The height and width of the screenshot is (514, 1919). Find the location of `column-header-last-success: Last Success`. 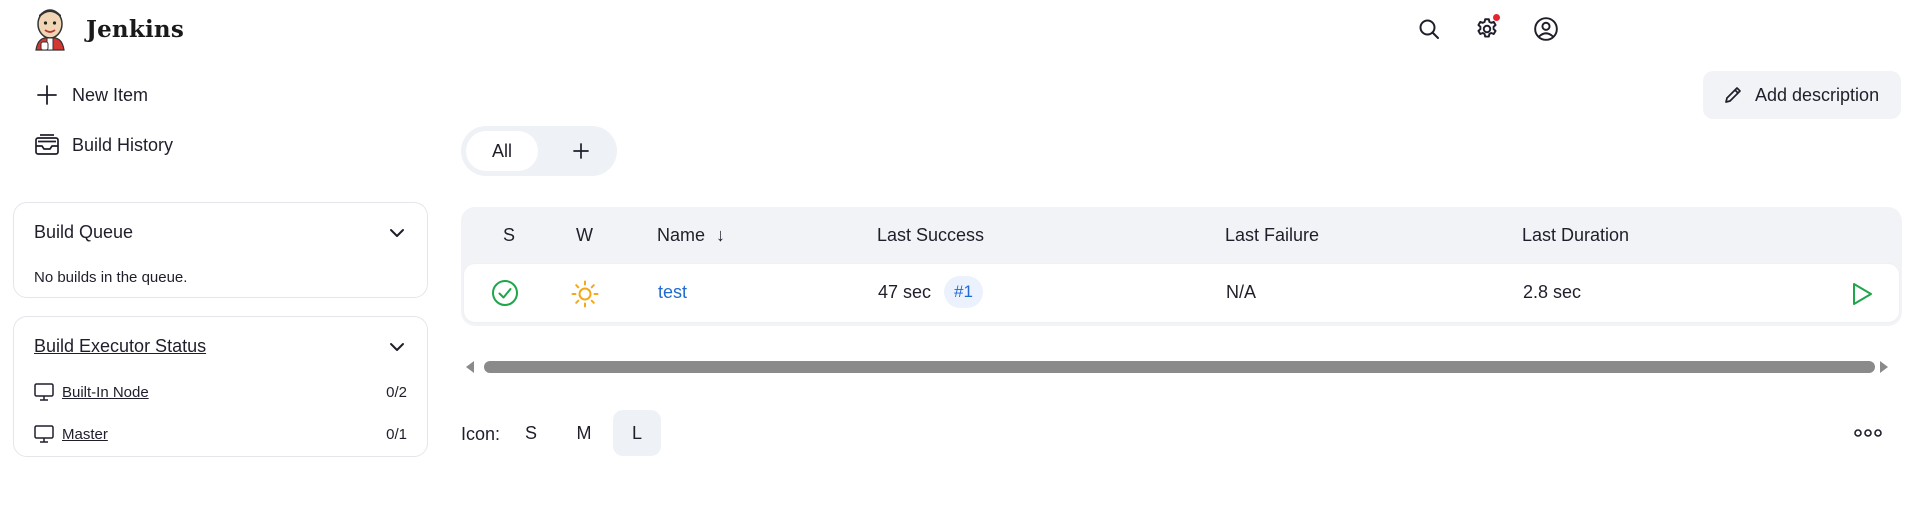

column-header-last-success: Last Success is located at coordinates (930, 235).